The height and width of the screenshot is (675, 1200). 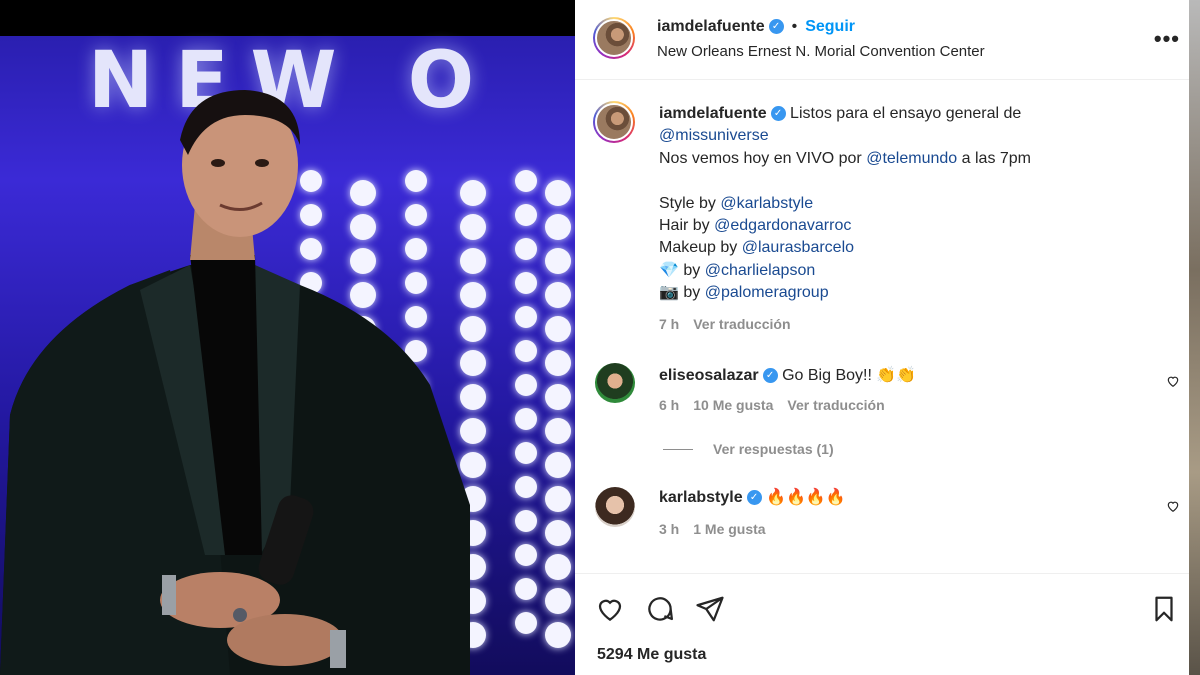 What do you see at coordinates (1167, 39) in the screenshot?
I see `more-options-icon: •••` at bounding box center [1167, 39].